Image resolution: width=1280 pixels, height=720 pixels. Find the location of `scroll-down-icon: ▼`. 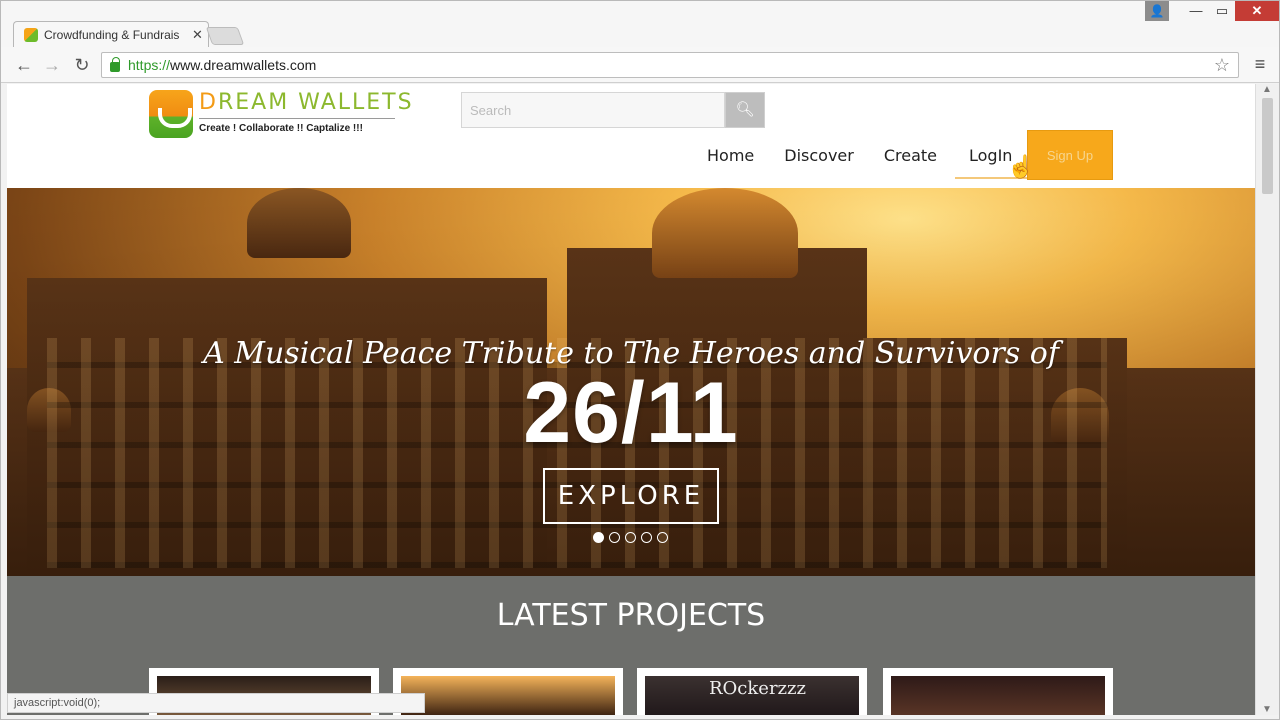

scroll-down-icon: ▼ is located at coordinates (1267, 709).